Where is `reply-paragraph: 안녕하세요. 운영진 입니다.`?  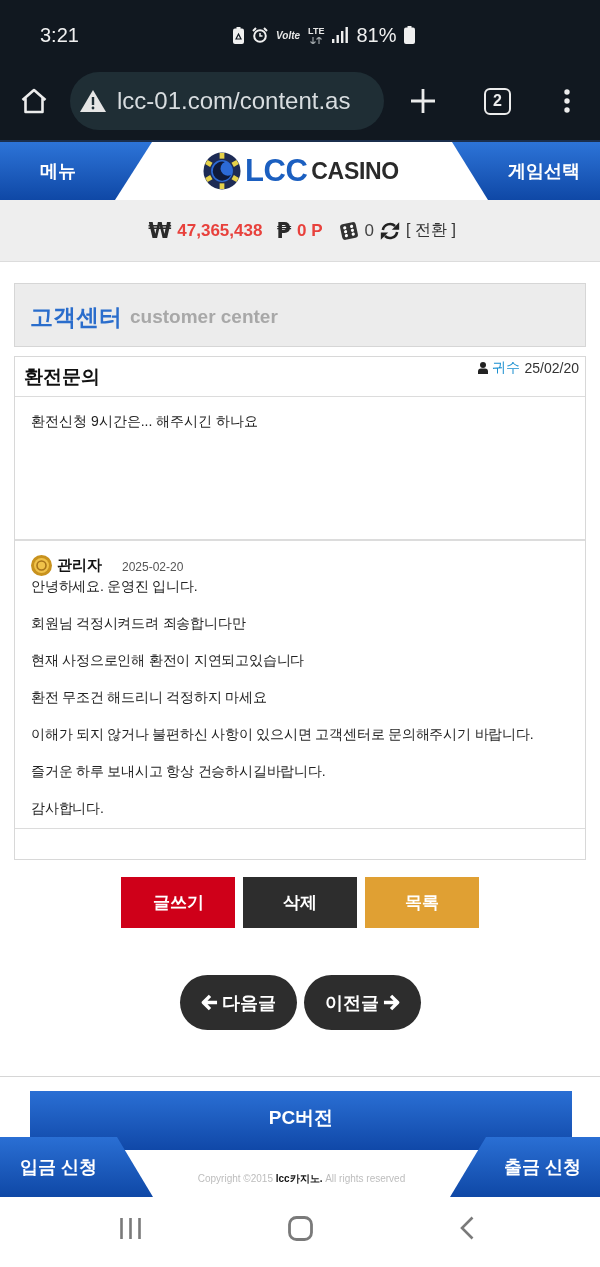 reply-paragraph: 안녕하세요. 운영진 입니다. is located at coordinates (115, 586).